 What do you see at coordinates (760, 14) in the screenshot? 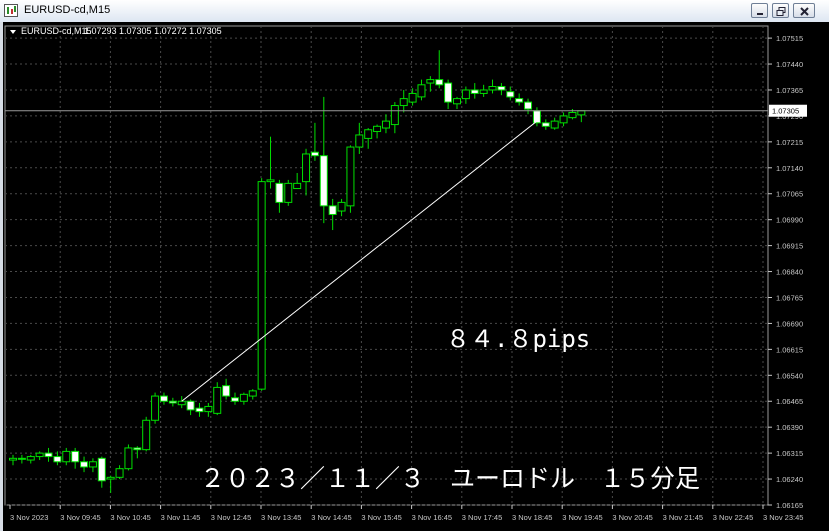
I see `minimize-icon` at bounding box center [760, 14].